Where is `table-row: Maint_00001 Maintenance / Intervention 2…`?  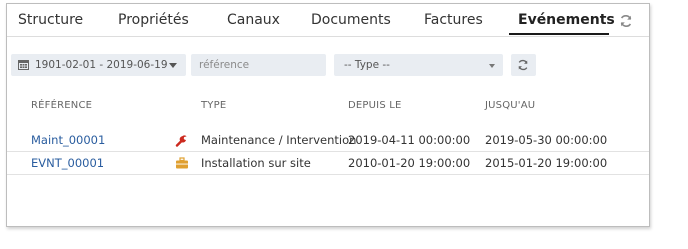
table-row: Maint_00001 Maintenance / Intervention 2… is located at coordinates (328, 140).